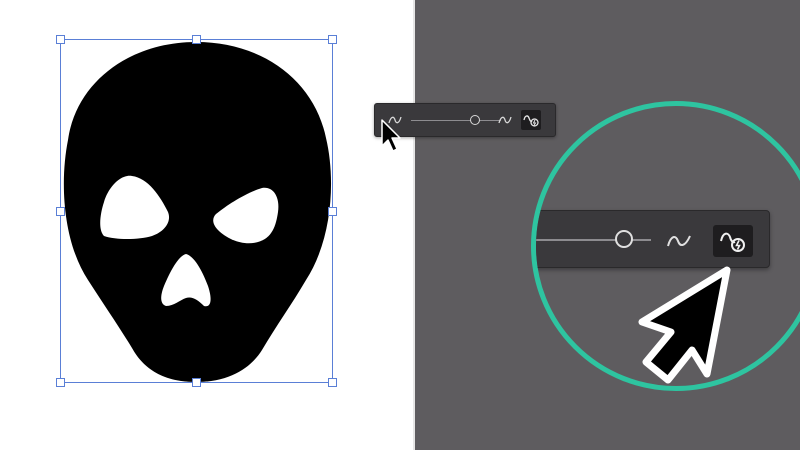 The width and height of the screenshot is (800, 450). Describe the element at coordinates (60, 211) in the screenshot. I see `resize-handle-left` at that location.